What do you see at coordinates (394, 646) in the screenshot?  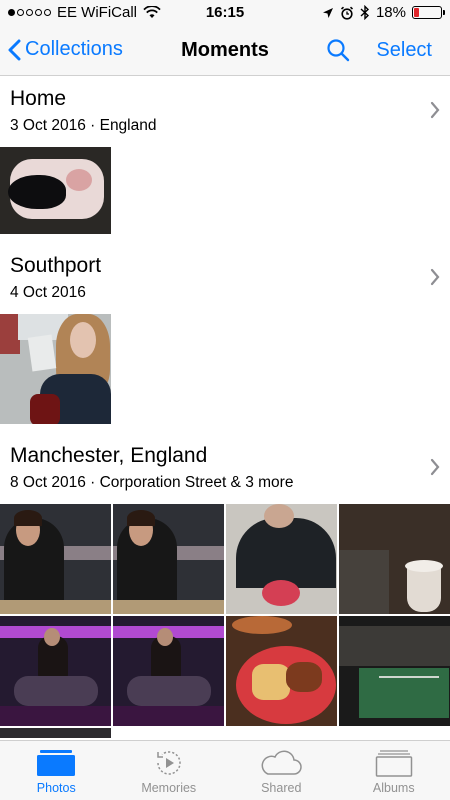 I see `crowd-shape` at bounding box center [394, 646].